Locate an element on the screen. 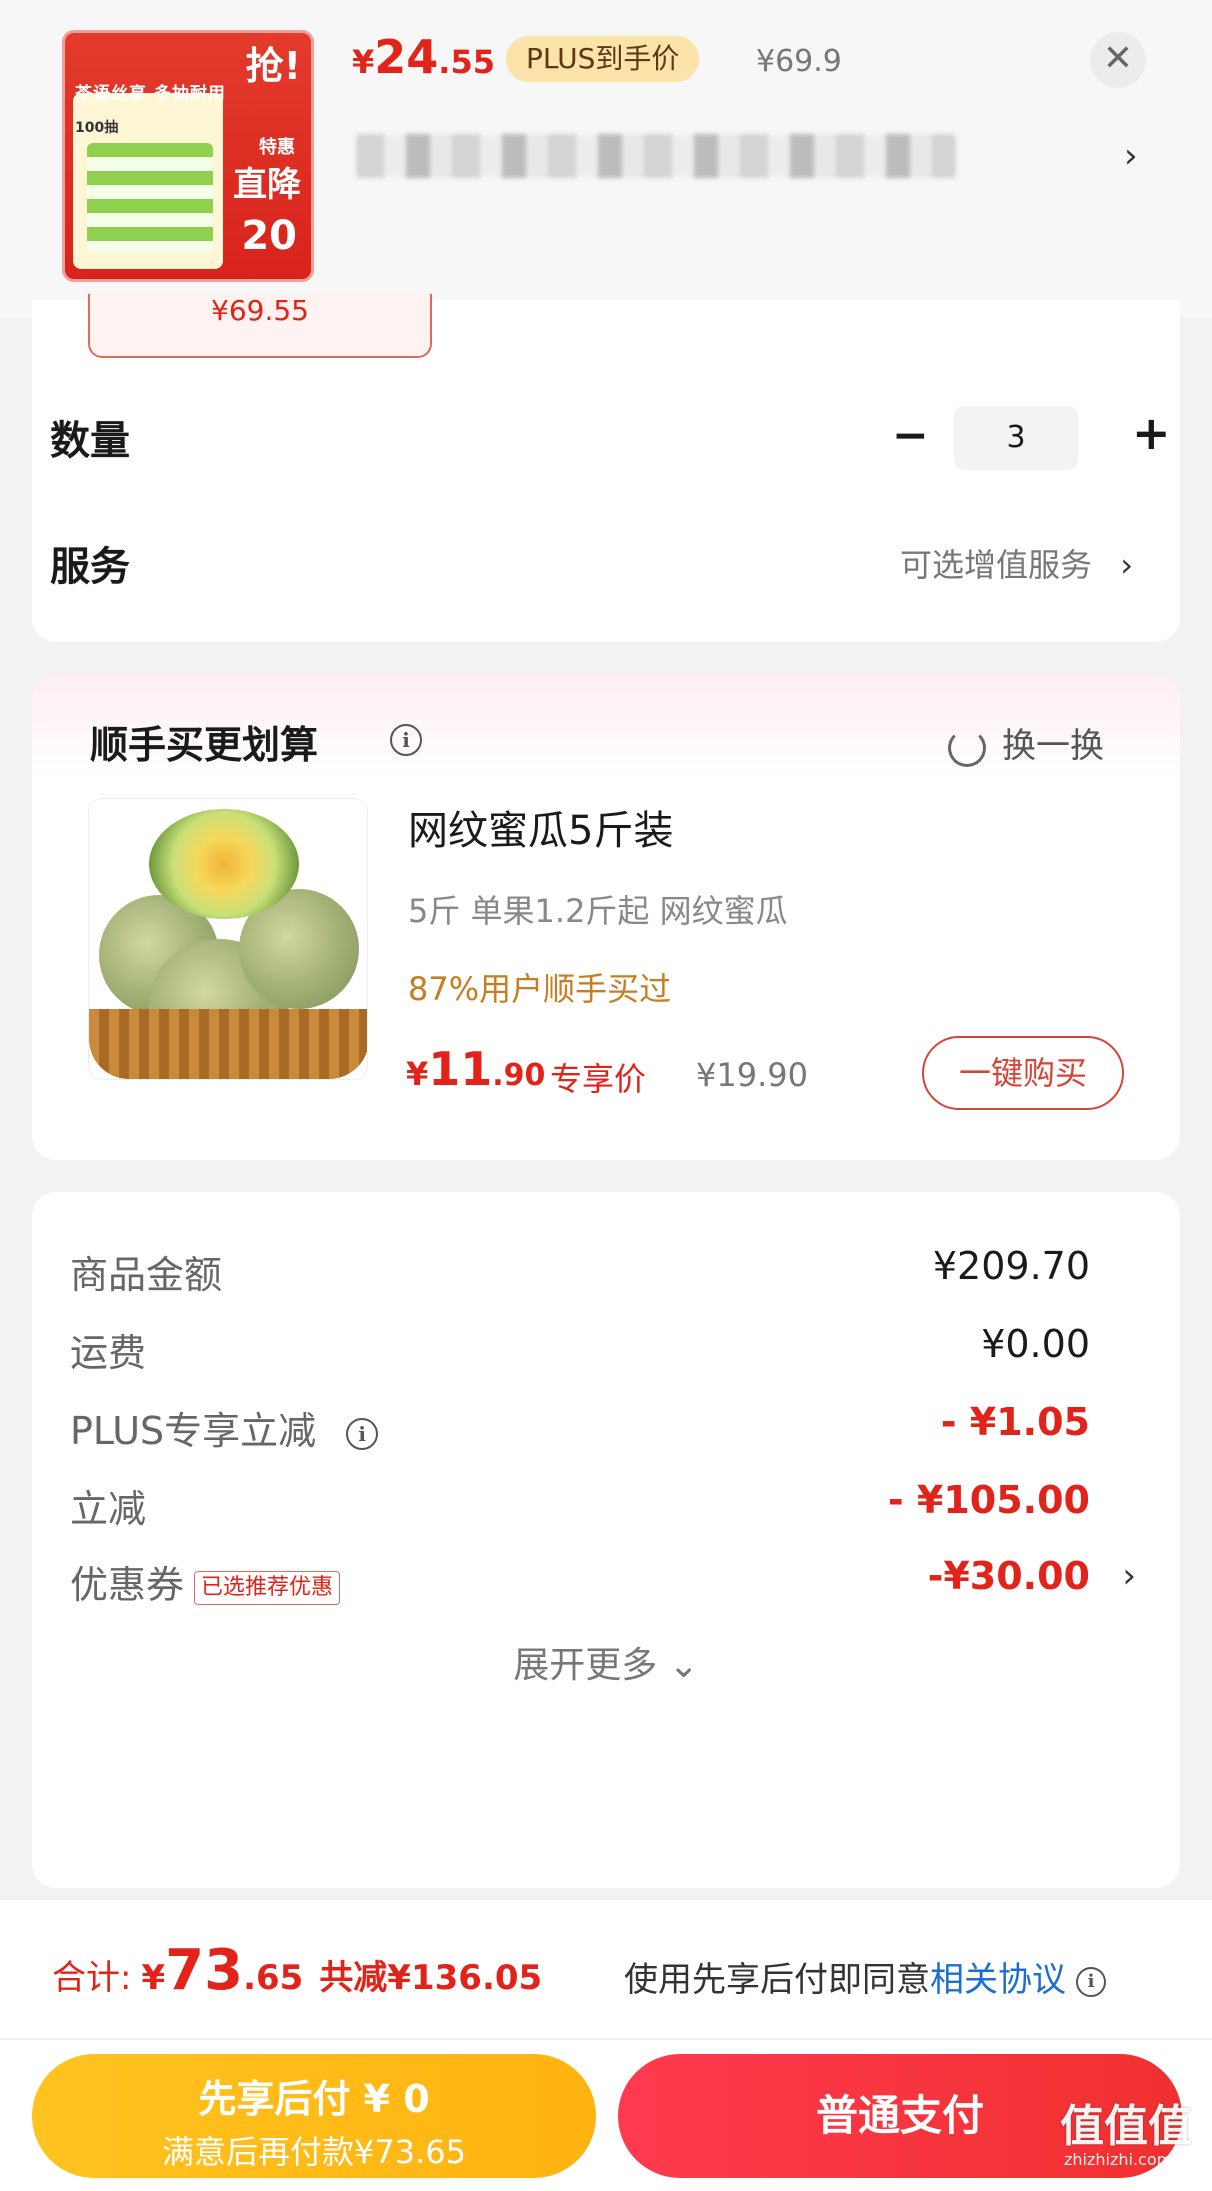 The image size is (1212, 2191). shipping-value: ¥0.00 is located at coordinates (1035, 1344).